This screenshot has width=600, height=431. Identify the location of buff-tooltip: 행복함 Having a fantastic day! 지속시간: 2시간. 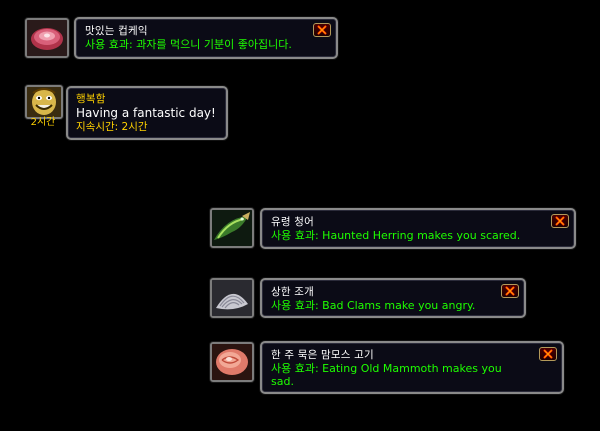
(147, 113).